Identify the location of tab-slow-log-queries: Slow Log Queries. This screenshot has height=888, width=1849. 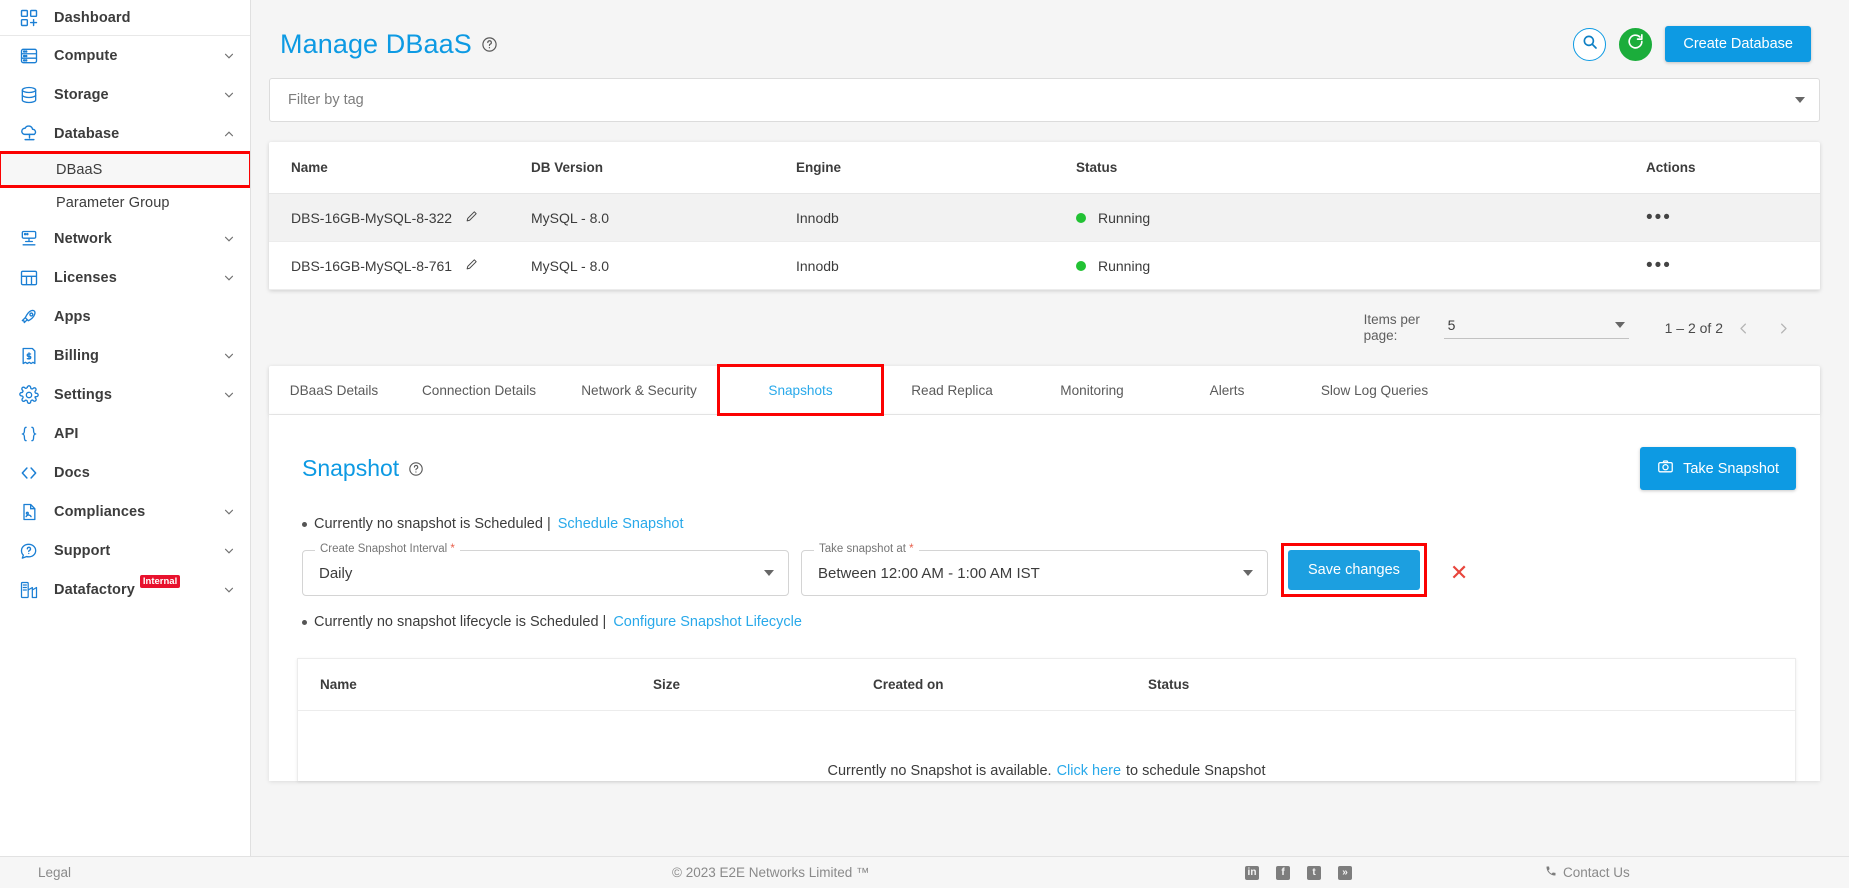
(1374, 390).